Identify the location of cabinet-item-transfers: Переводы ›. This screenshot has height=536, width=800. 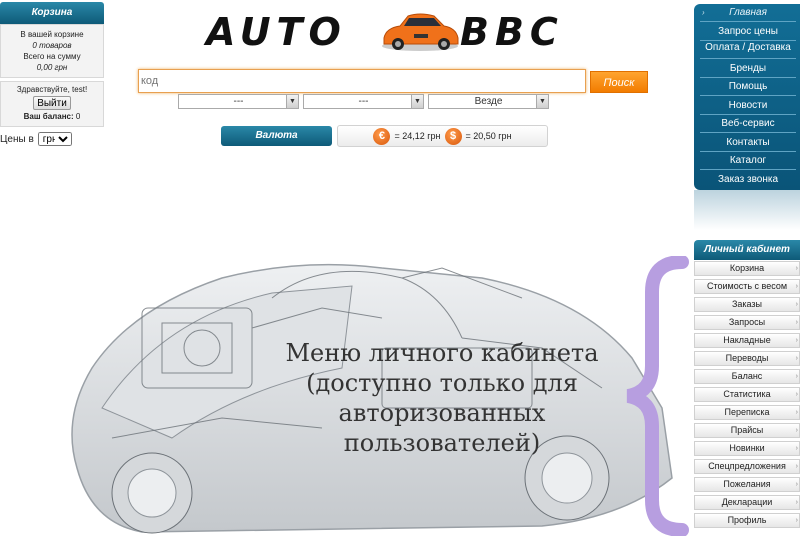
(747, 358).